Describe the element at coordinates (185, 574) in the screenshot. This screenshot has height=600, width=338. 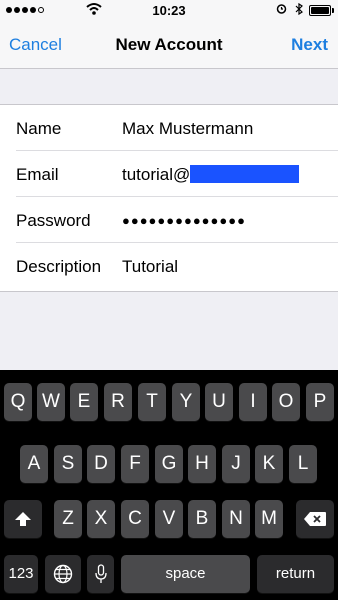
I see `space-key: space` at that location.